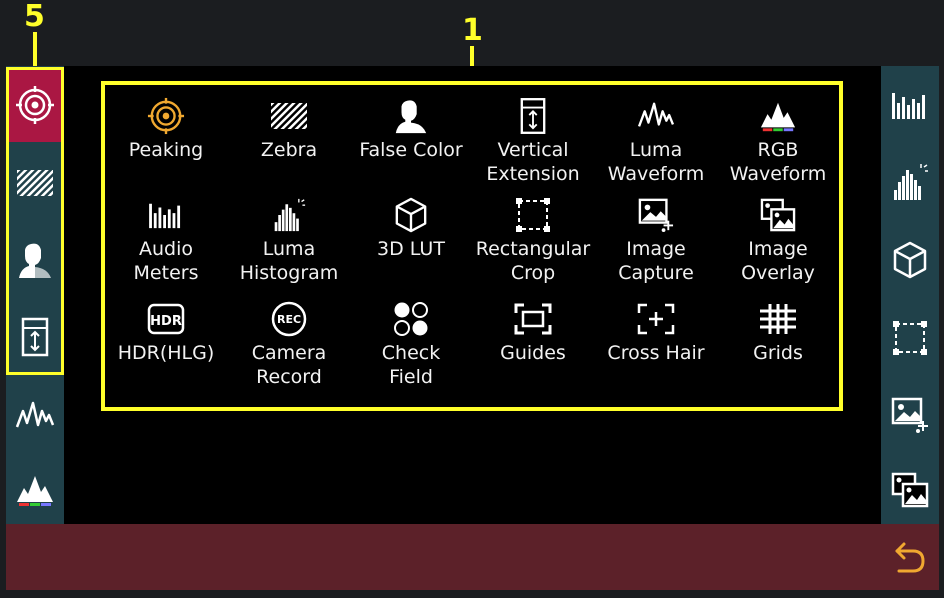 Image resolution: width=944 pixels, height=598 pixels. Describe the element at coordinates (533, 261) in the screenshot. I see `tool-label: Rectangular Crop` at that location.